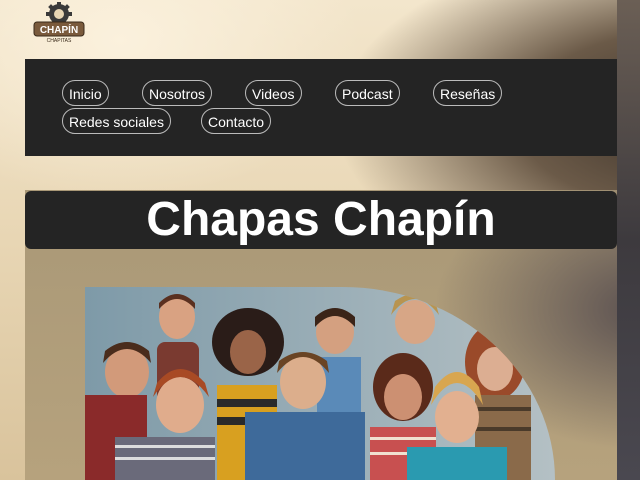 The image size is (640, 480). Describe the element at coordinates (321, 220) in the screenshot. I see `page-title: Chapas Chapín` at that location.